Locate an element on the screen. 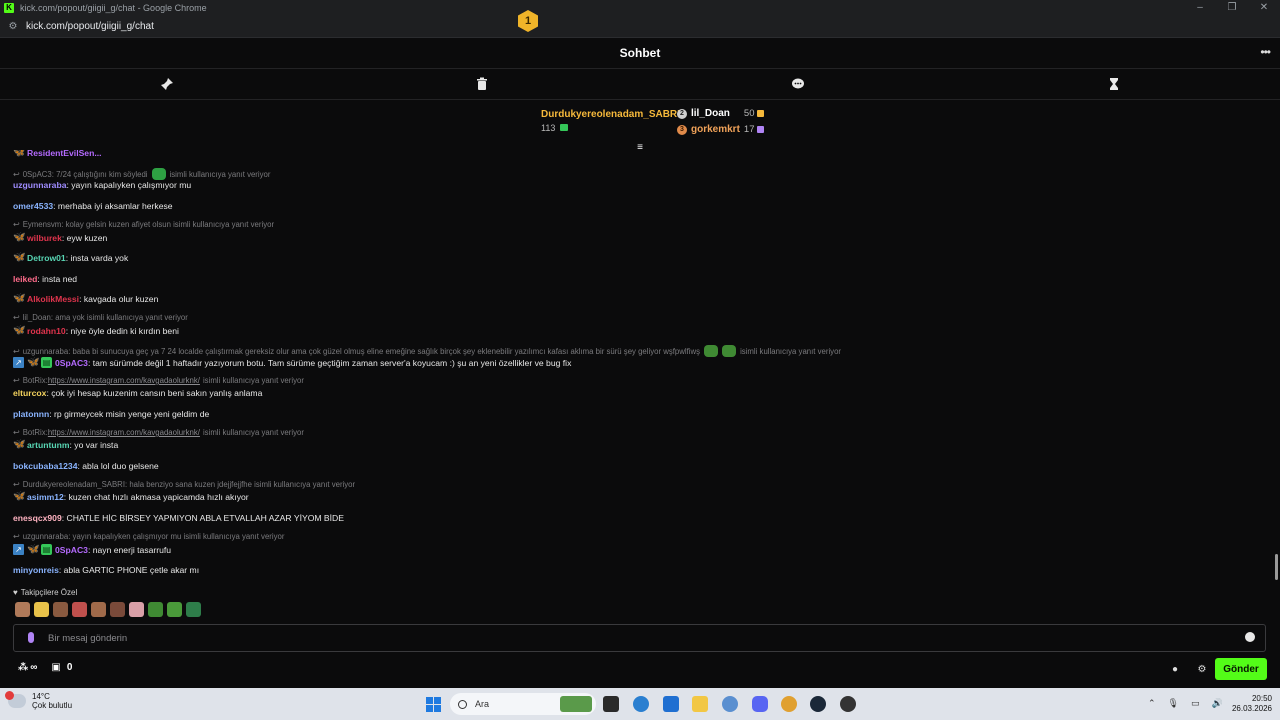 The width and height of the screenshot is (1280, 720). task-view-icon is located at coordinates (611, 704).